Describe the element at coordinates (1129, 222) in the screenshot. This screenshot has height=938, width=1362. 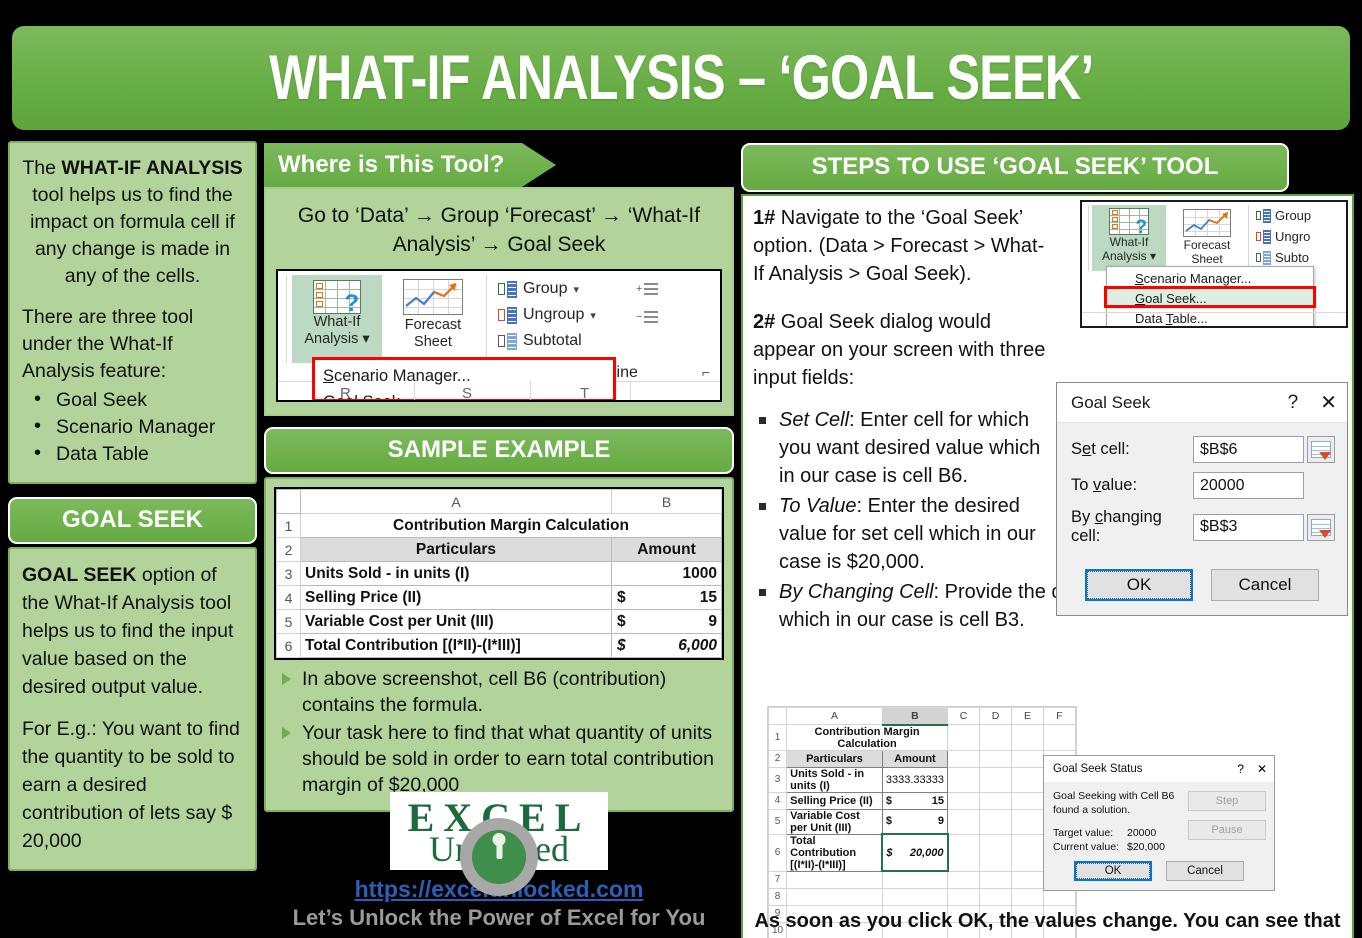
I see `what-if-analysis-icon: ?` at that location.